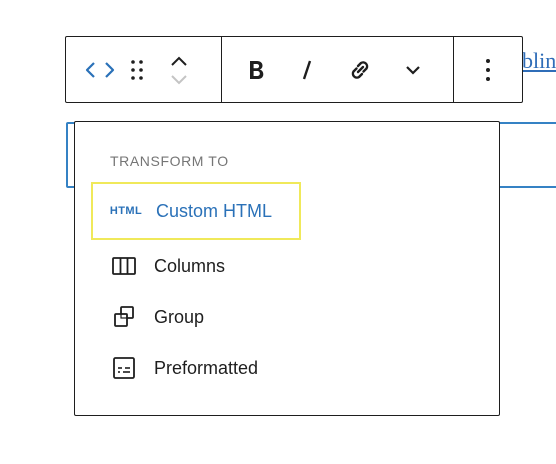 This screenshot has height=464, width=556. I want to click on menu-item-columns: Columns, so click(196, 266).